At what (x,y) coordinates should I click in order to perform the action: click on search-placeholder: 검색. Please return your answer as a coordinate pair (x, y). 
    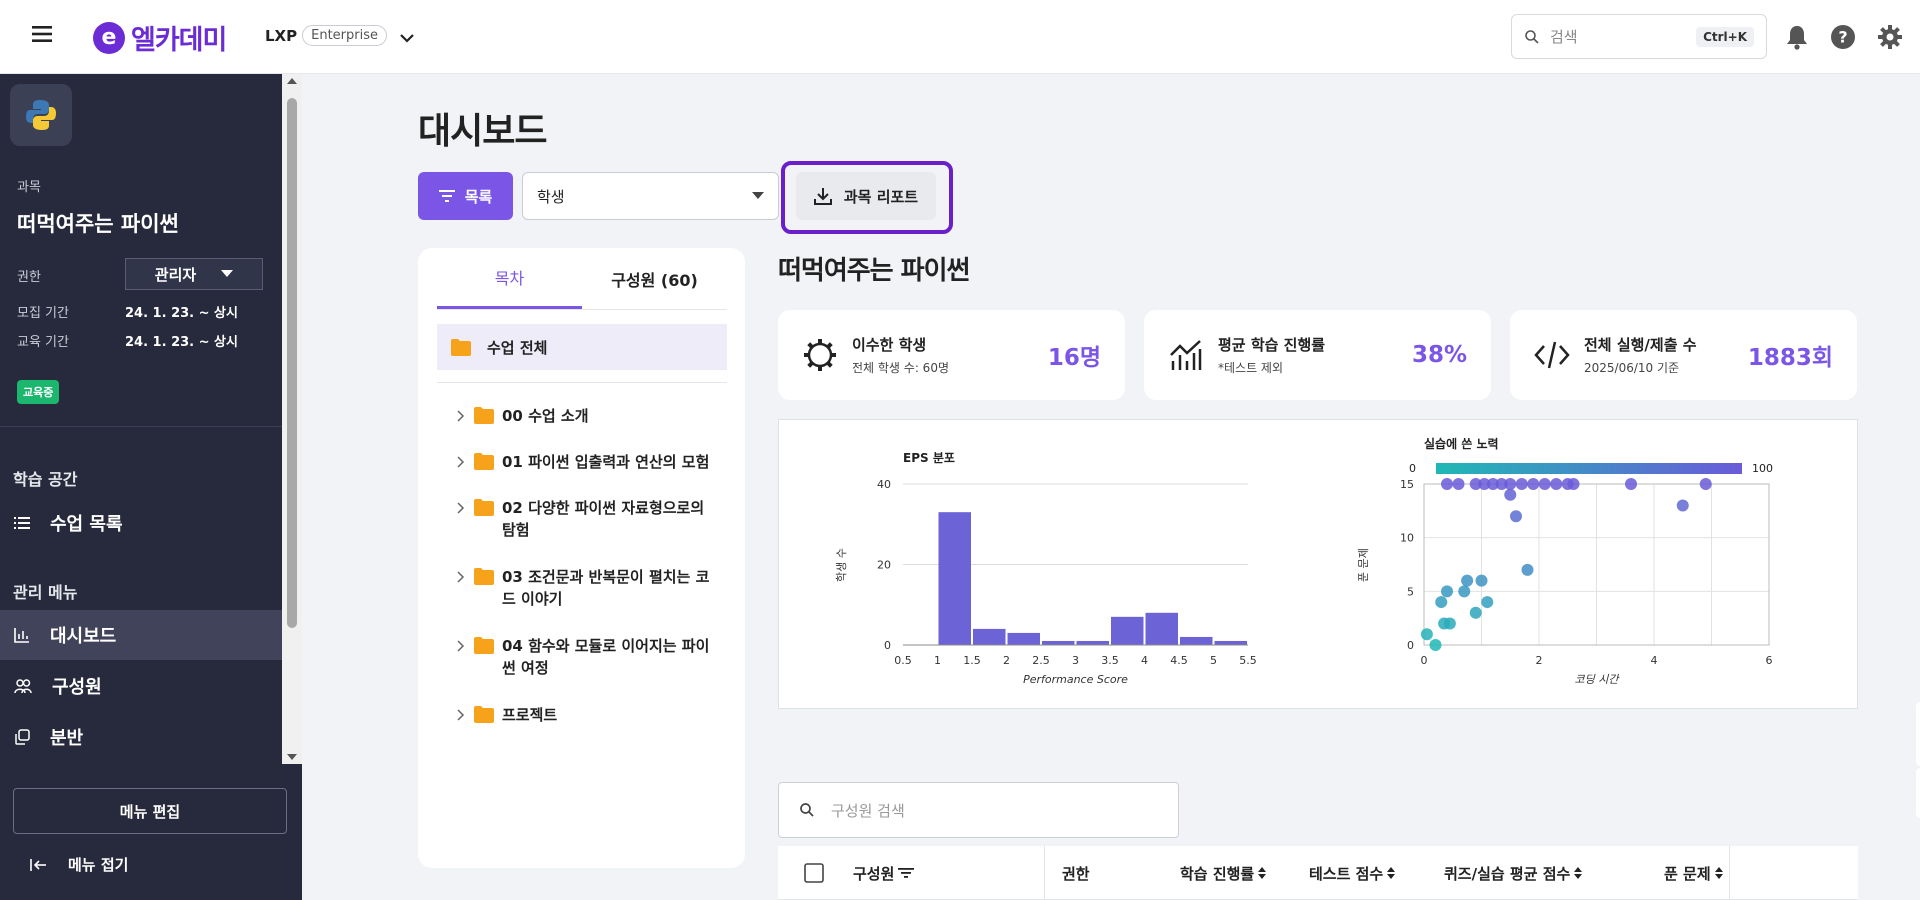
    Looking at the image, I should click on (1564, 37).